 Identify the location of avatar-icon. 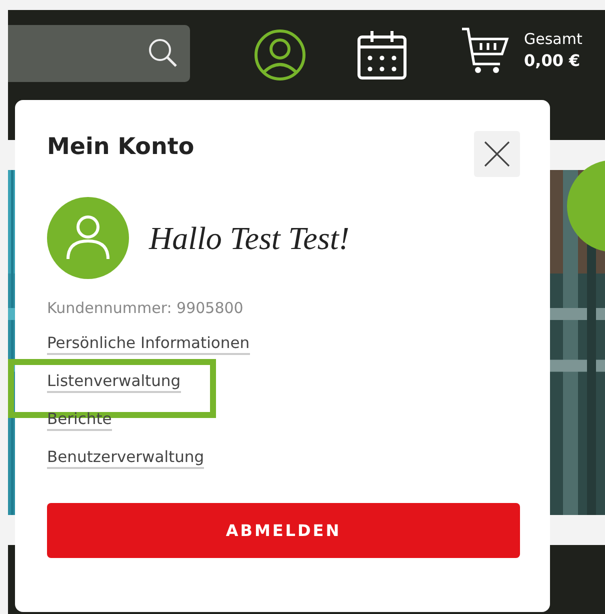
(88, 238).